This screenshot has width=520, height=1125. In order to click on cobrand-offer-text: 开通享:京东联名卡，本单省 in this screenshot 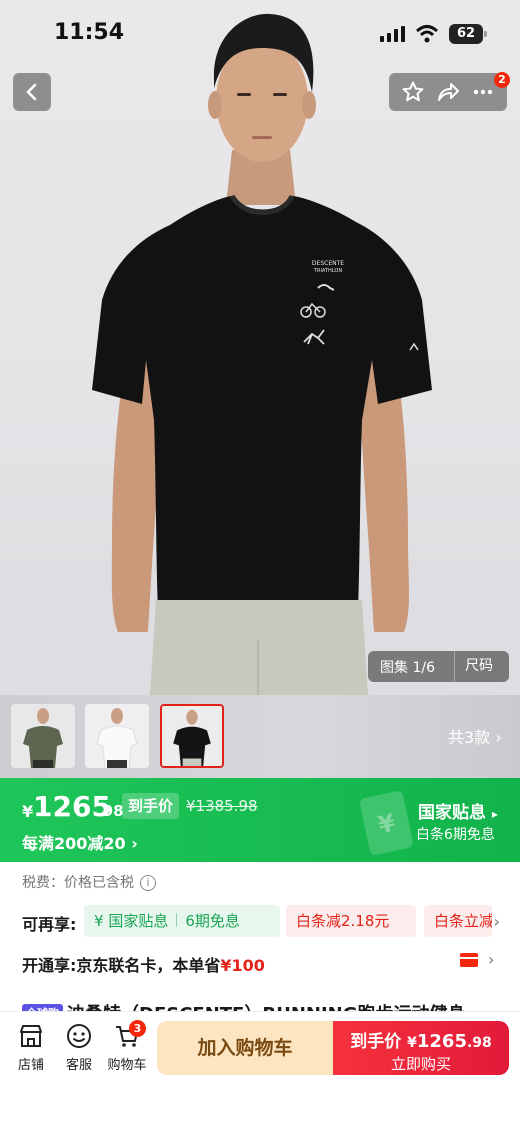, I will do `click(121, 965)`.